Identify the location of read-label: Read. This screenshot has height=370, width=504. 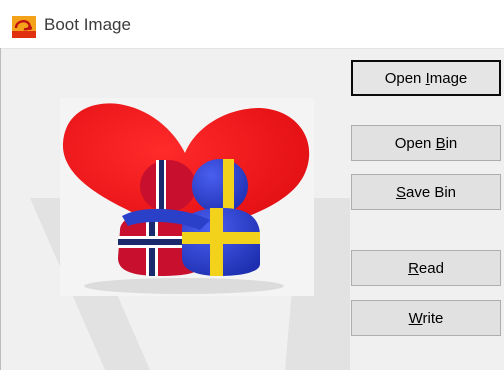
(426, 268).